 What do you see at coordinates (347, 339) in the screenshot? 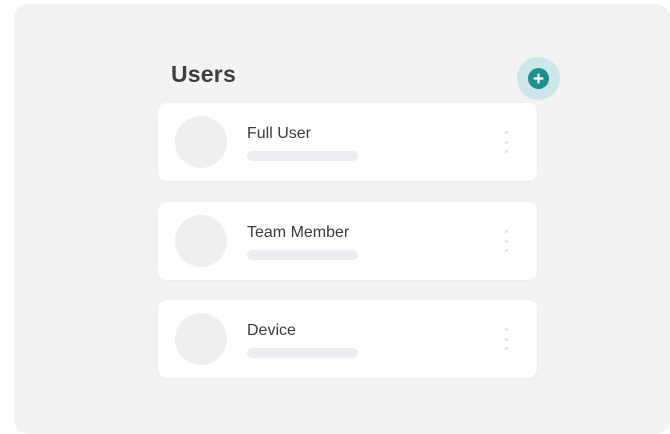
I see `user-card-device: Device` at bounding box center [347, 339].